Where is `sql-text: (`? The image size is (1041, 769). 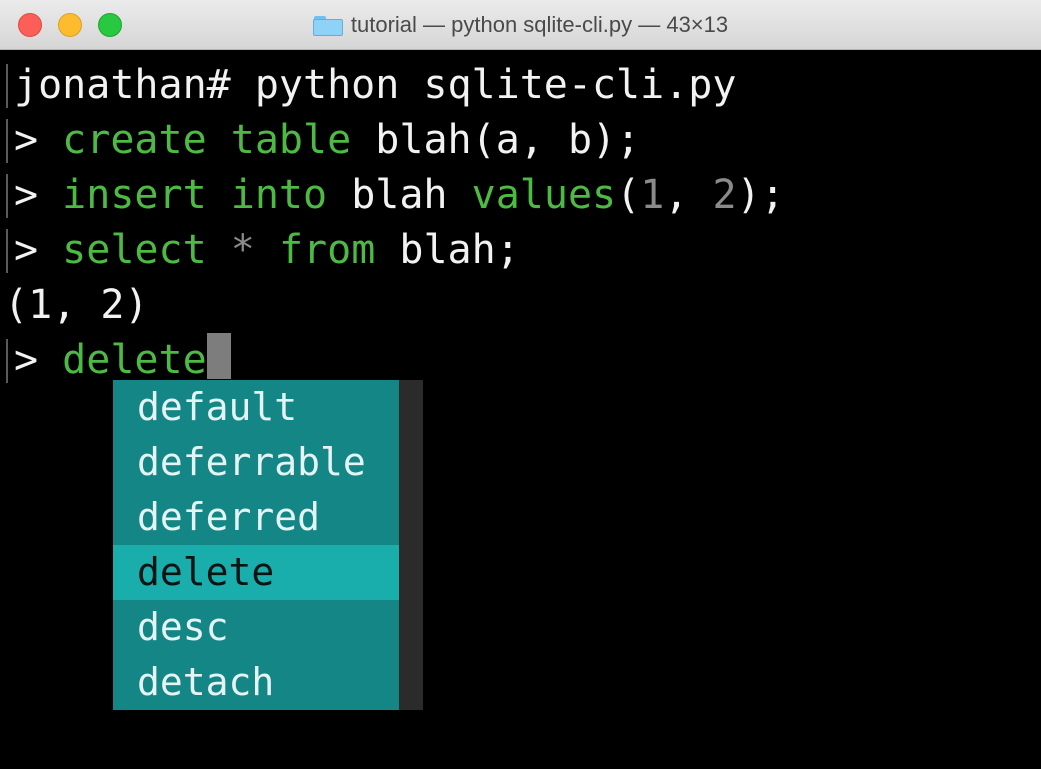
sql-text: ( is located at coordinates (628, 195).